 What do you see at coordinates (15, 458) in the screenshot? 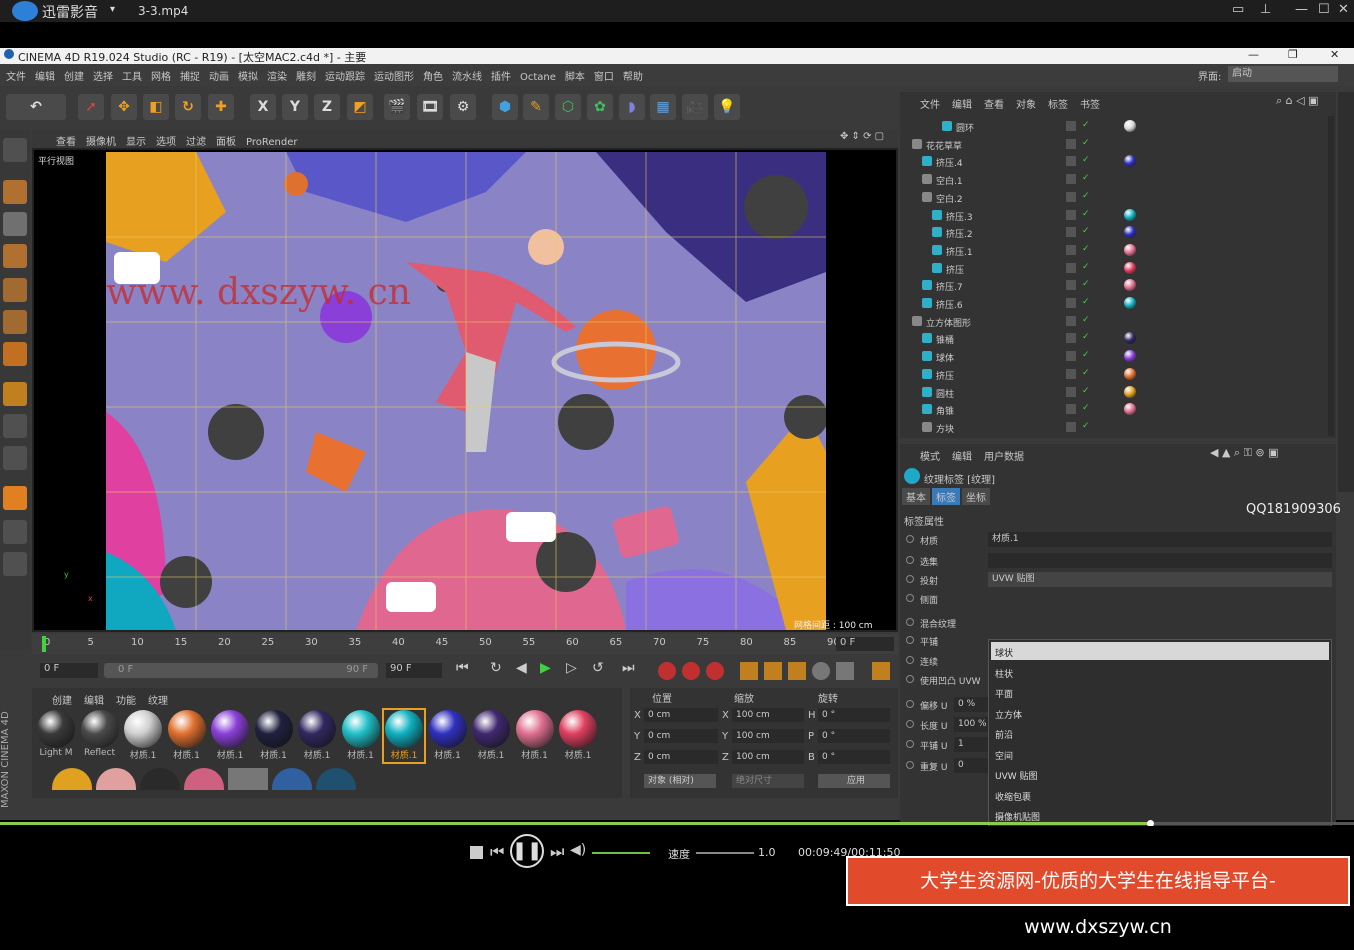
I see `snap-icon` at bounding box center [15, 458].